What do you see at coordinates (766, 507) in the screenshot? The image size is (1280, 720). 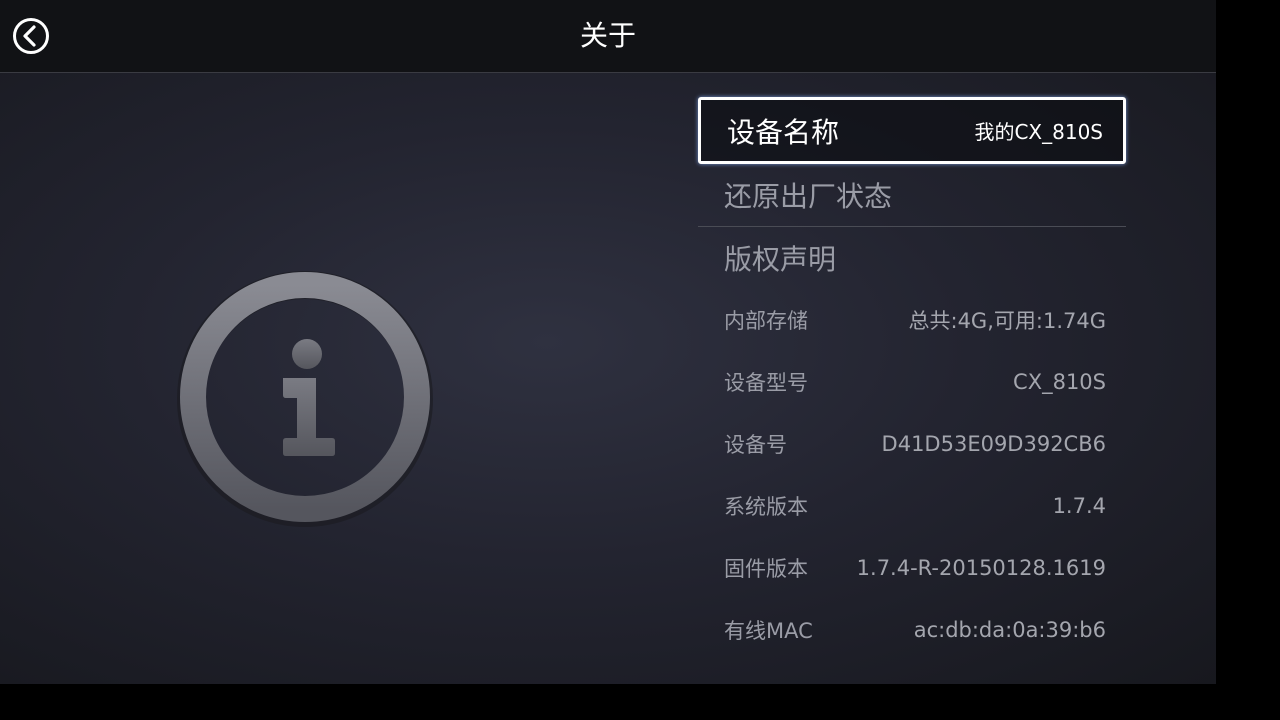 I see `info-label: 系统版本` at bounding box center [766, 507].